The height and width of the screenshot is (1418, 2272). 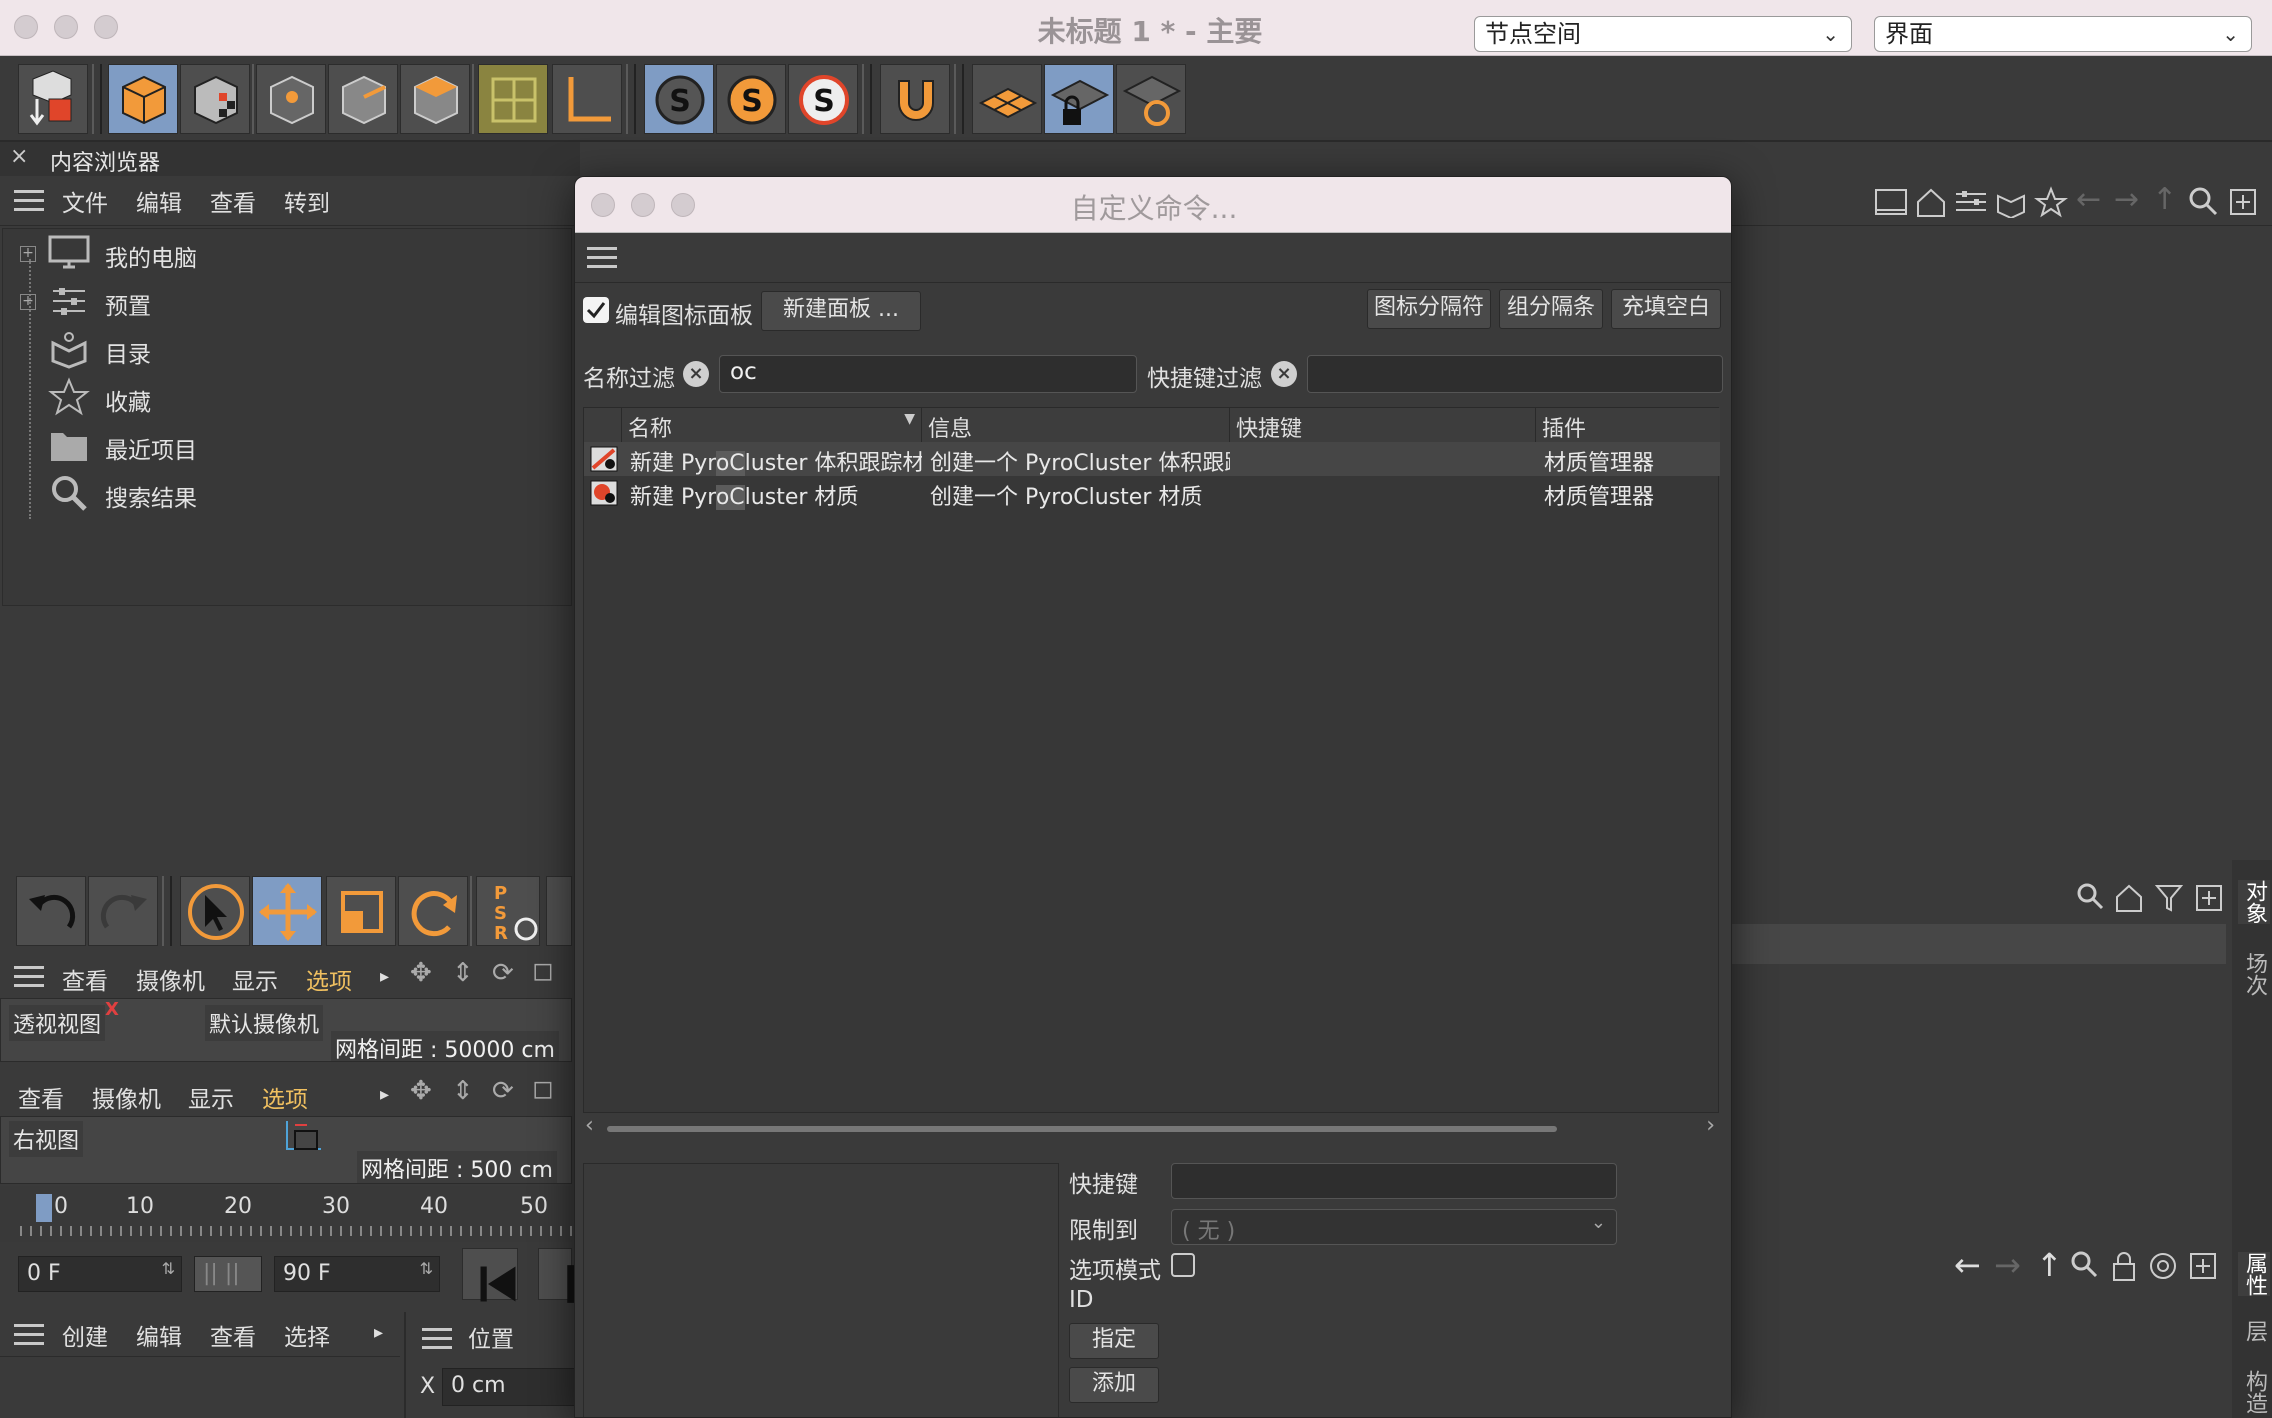 I want to click on timeline-ruler, so click(x=286, y=1214).